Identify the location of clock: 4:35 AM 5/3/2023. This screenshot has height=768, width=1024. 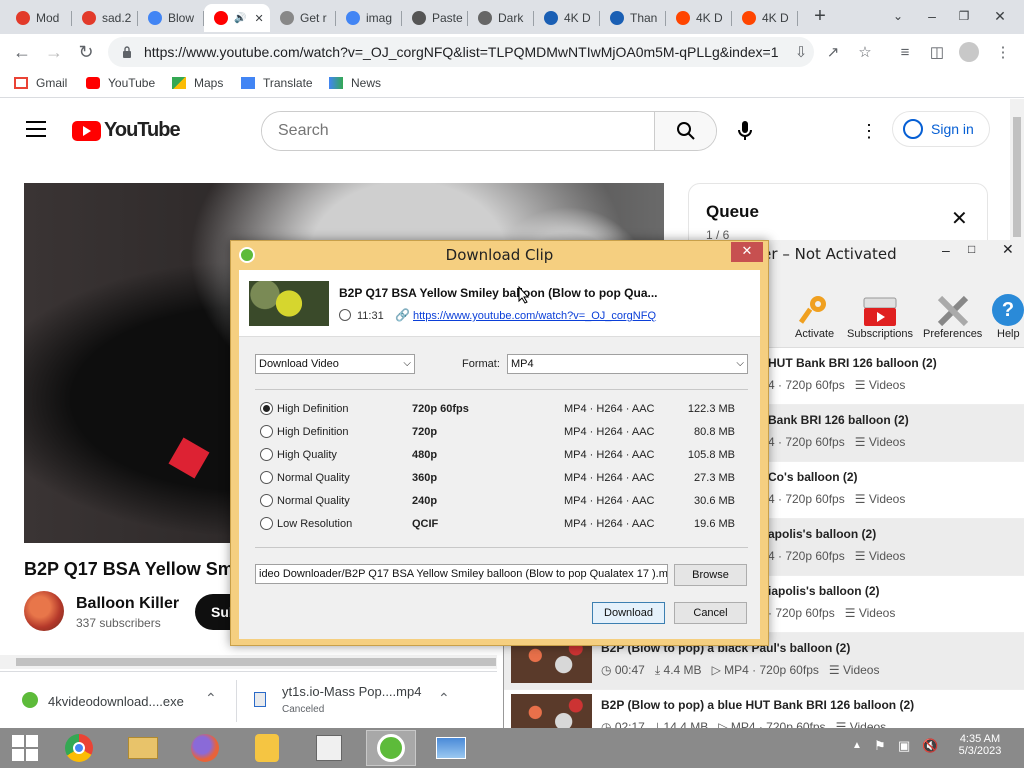
(980, 745).